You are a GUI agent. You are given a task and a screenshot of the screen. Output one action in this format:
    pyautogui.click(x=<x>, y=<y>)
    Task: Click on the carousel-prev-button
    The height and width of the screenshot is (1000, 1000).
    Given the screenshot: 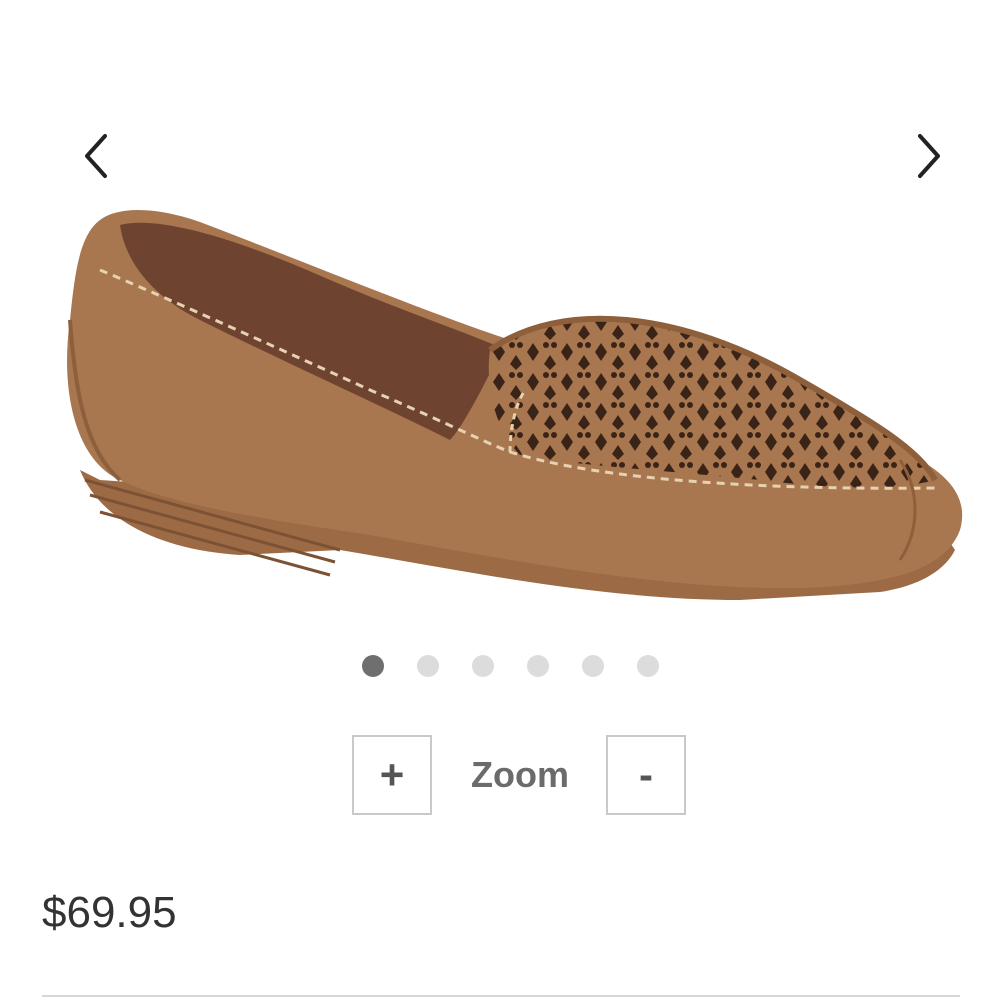 What is the action you would take?
    pyautogui.click(x=96, y=156)
    